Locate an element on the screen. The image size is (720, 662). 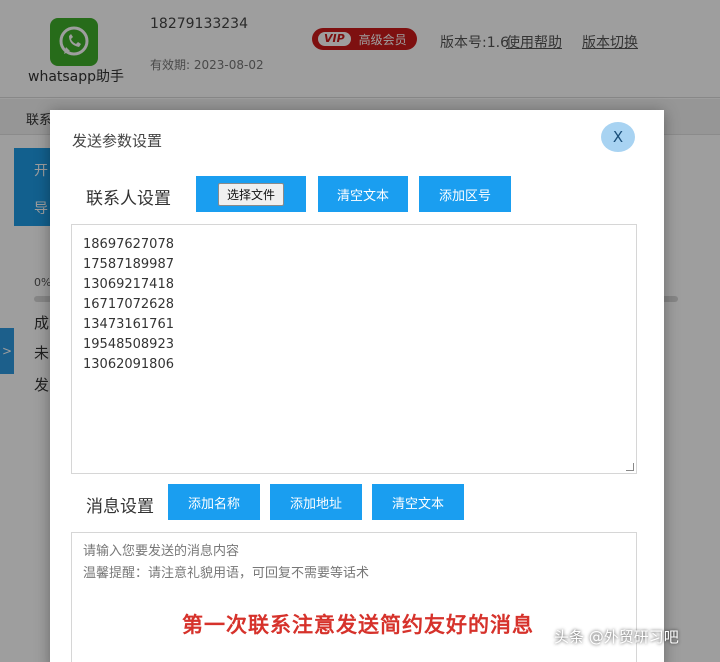
dialog-title: 发送参数设置 is located at coordinates (117, 141).